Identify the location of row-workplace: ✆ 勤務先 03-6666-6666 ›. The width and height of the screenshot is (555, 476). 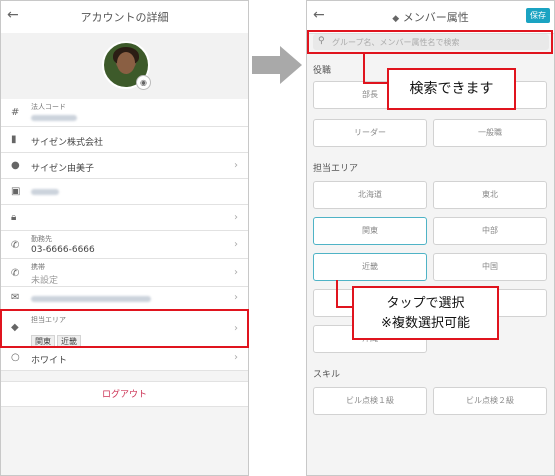
(124, 245).